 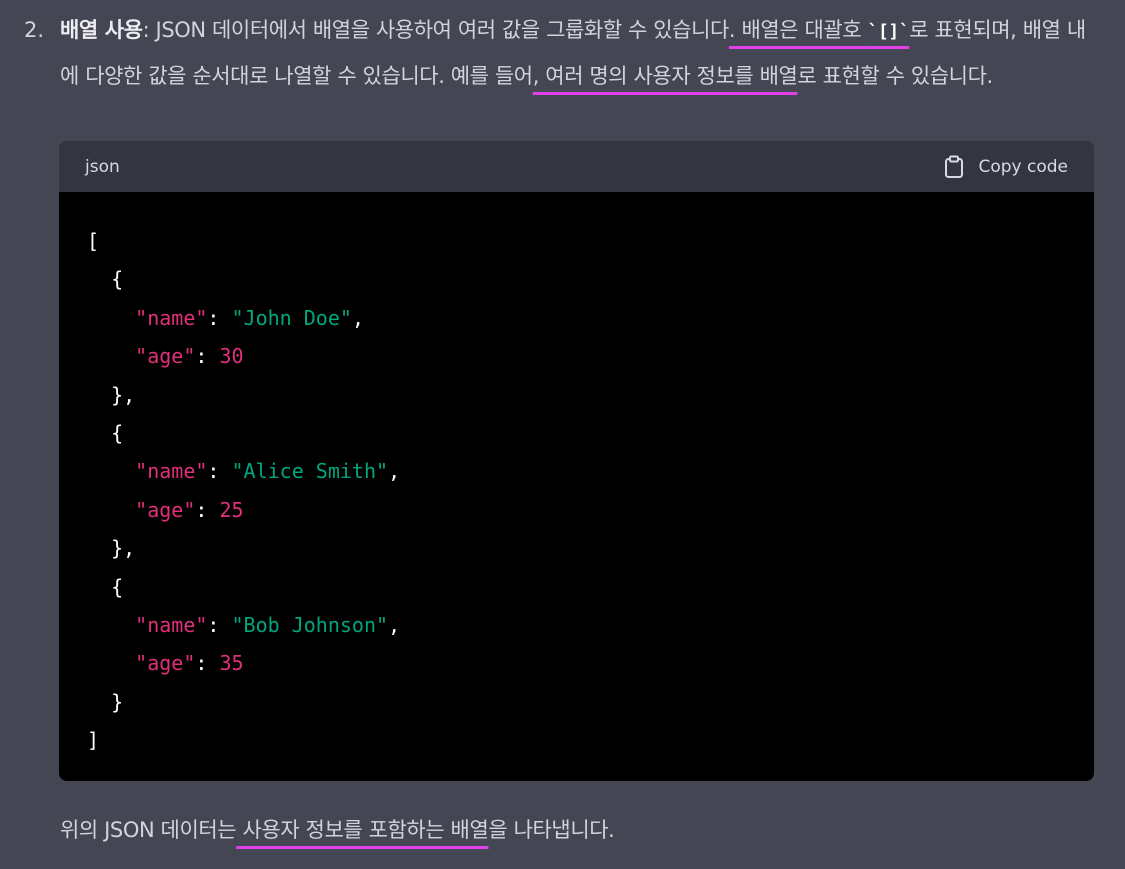 What do you see at coordinates (954, 167) in the screenshot?
I see `clipboard-icon` at bounding box center [954, 167].